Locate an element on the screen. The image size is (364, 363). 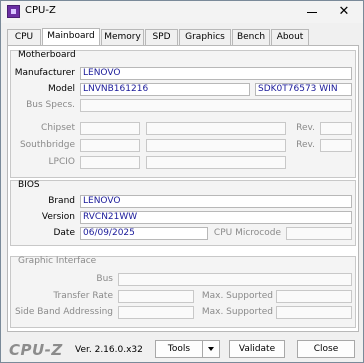
motherboard-group-title: Motherboard is located at coordinates (47, 55).